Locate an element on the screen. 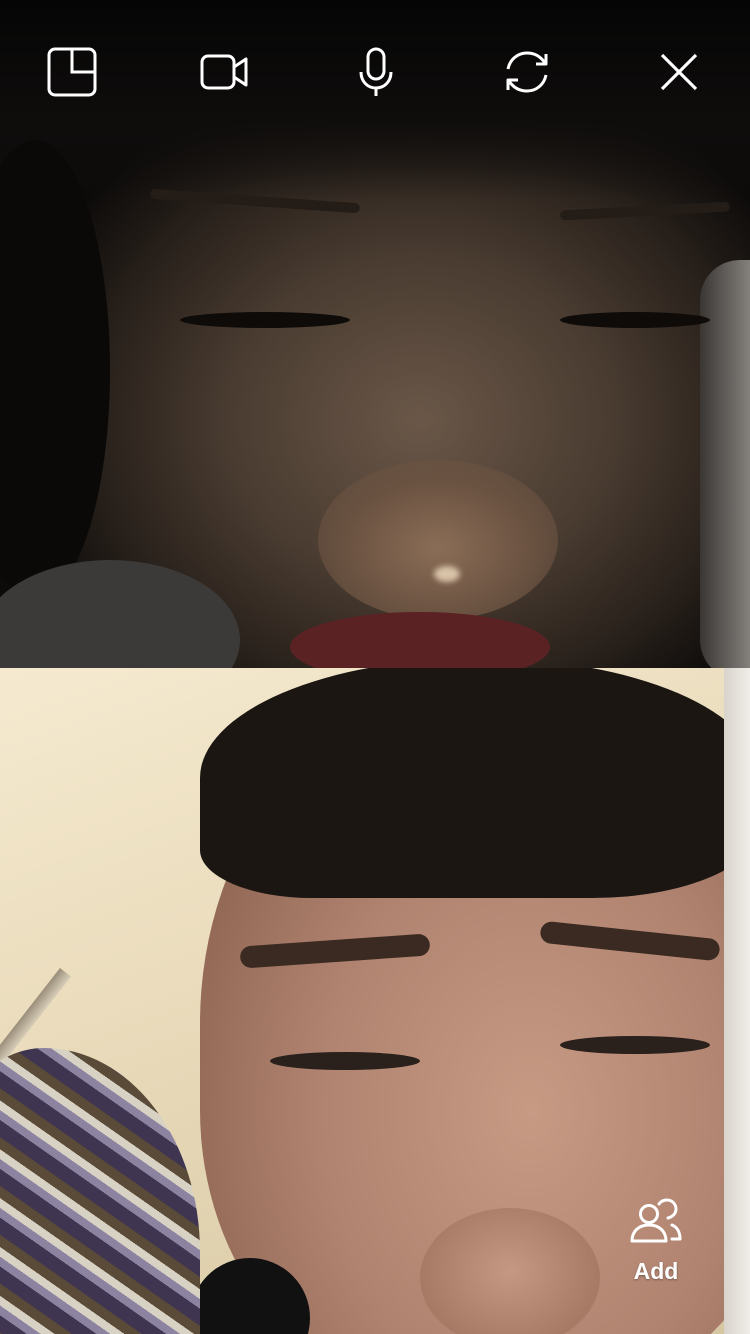 The width and height of the screenshot is (750, 1334). remote-hair is located at coordinates (375, 100).